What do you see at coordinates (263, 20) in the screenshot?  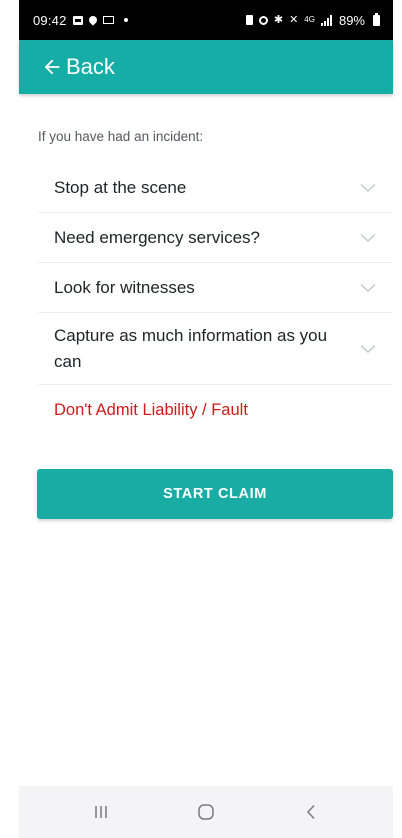 I see `alarm-icon` at bounding box center [263, 20].